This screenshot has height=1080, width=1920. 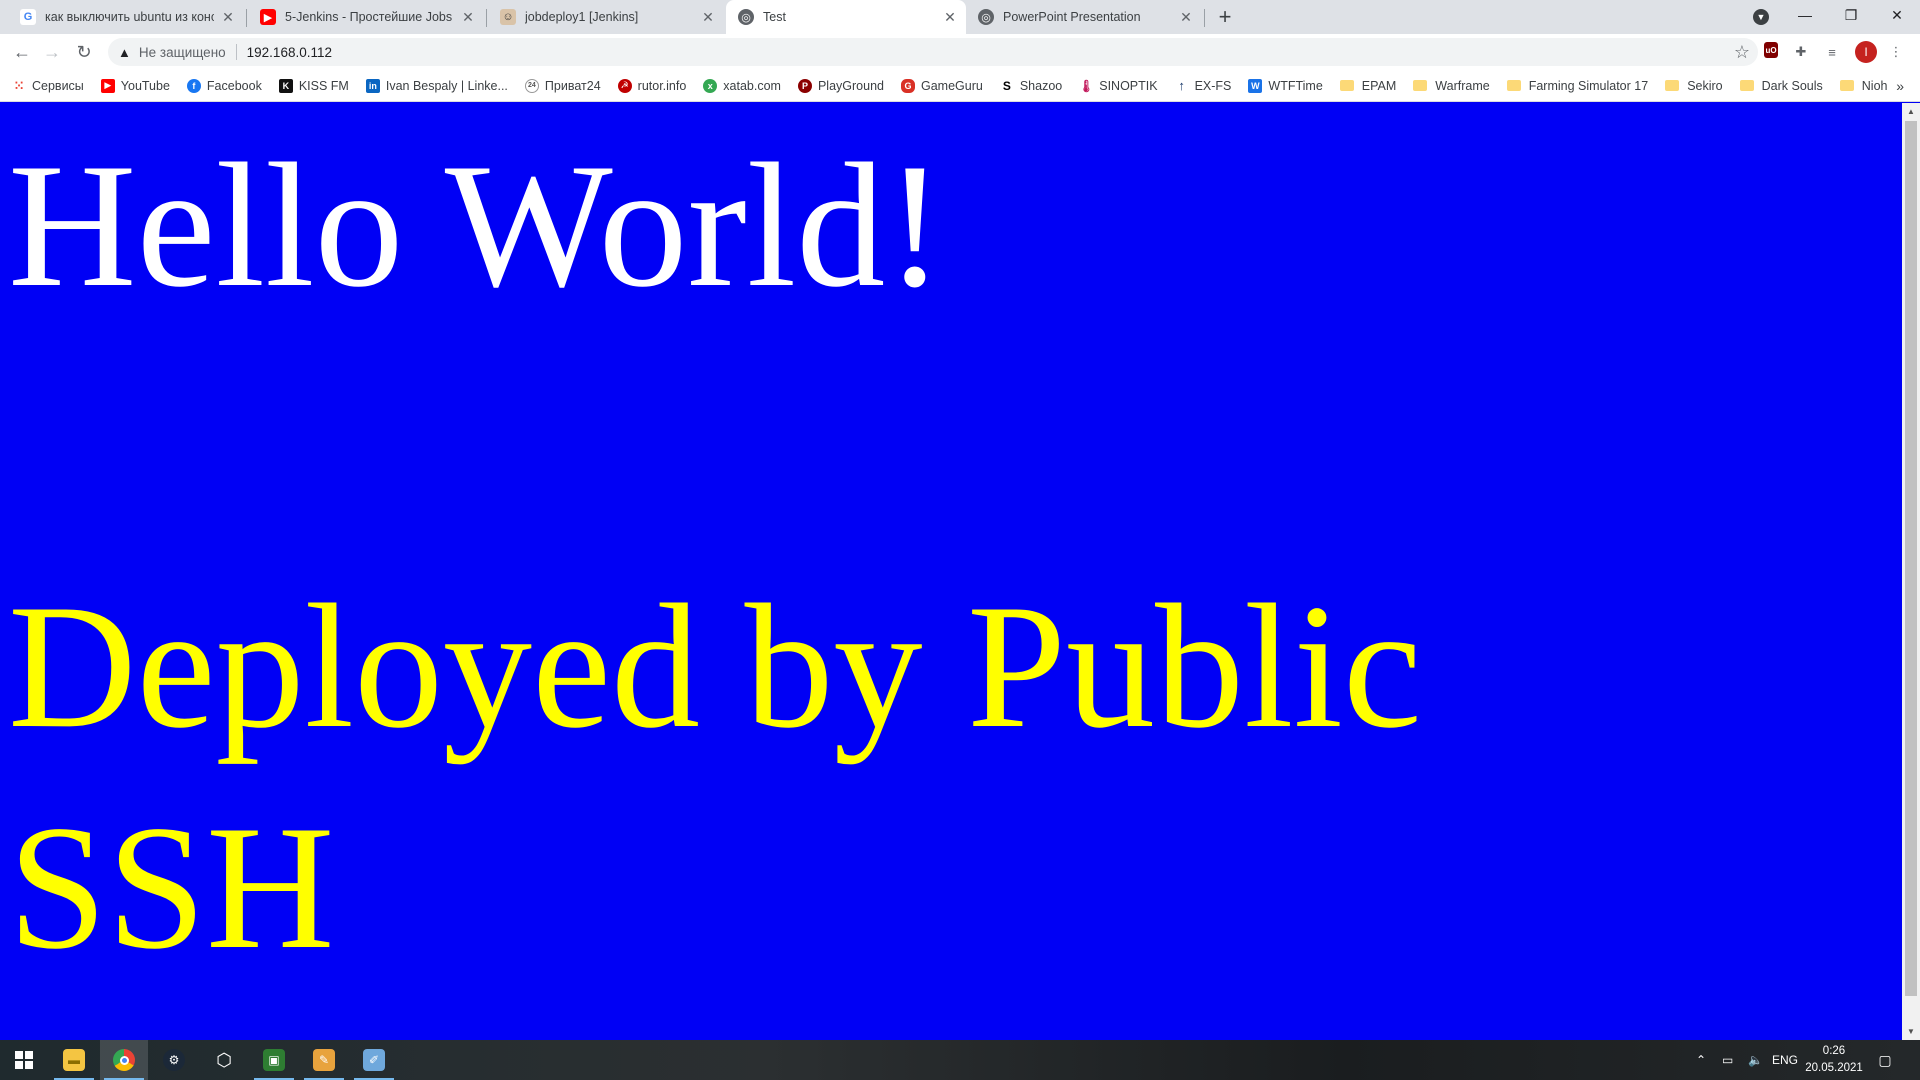 I want to click on scrollbar-thumb, so click(x=1911, y=558).